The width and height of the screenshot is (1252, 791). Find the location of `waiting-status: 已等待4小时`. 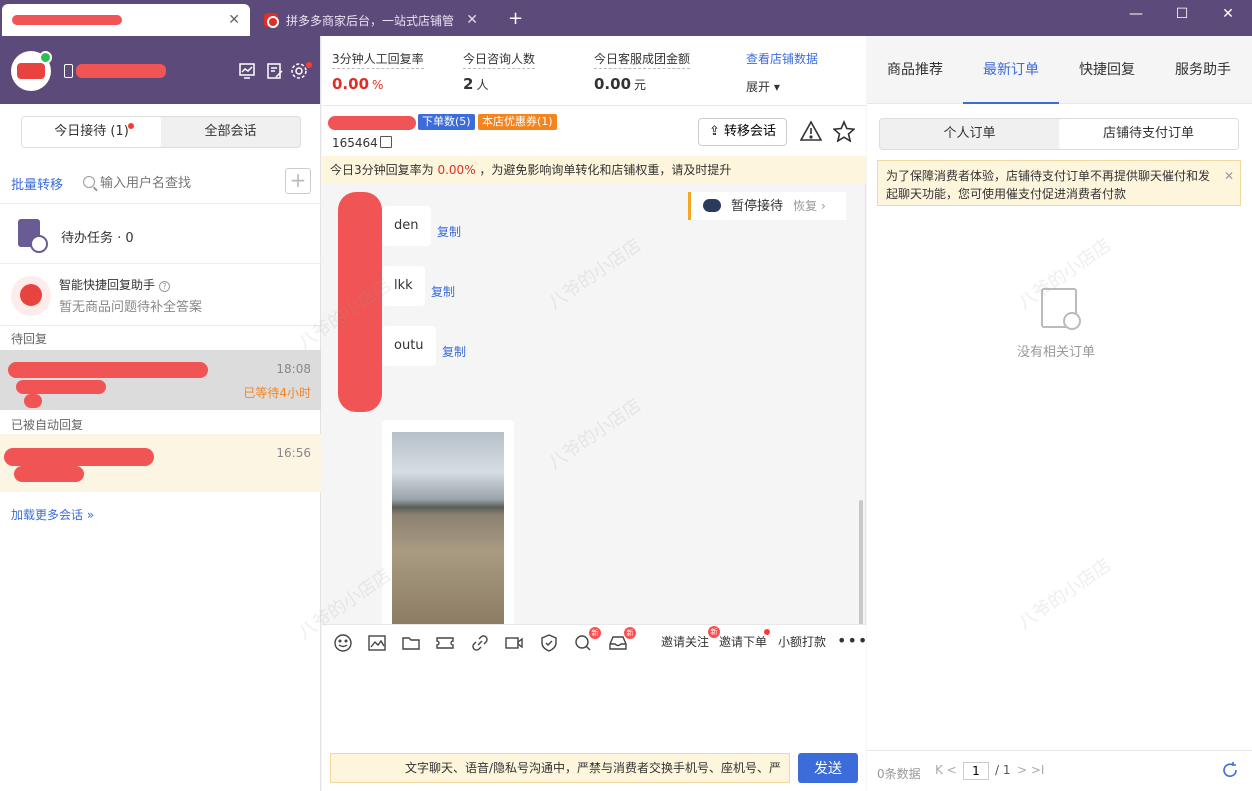

waiting-status: 已等待4小时 is located at coordinates (277, 393).